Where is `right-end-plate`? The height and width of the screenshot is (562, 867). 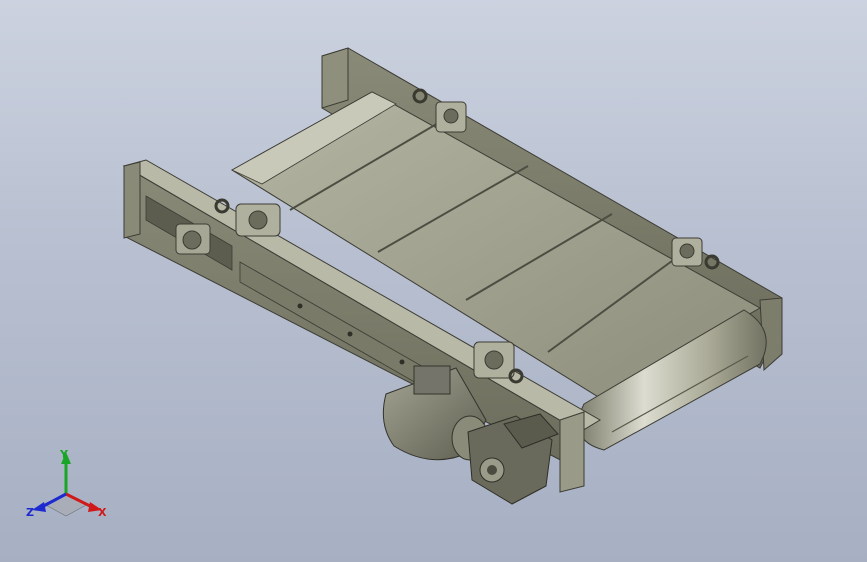 right-end-plate is located at coordinates (572, 452).